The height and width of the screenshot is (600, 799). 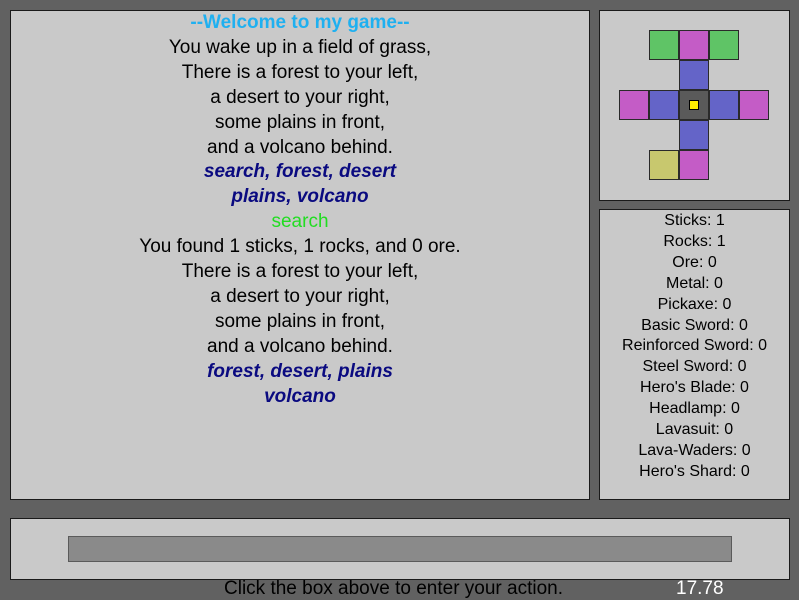 I want to click on inventory-item: Reinforced Sword: 0, so click(x=694, y=346).